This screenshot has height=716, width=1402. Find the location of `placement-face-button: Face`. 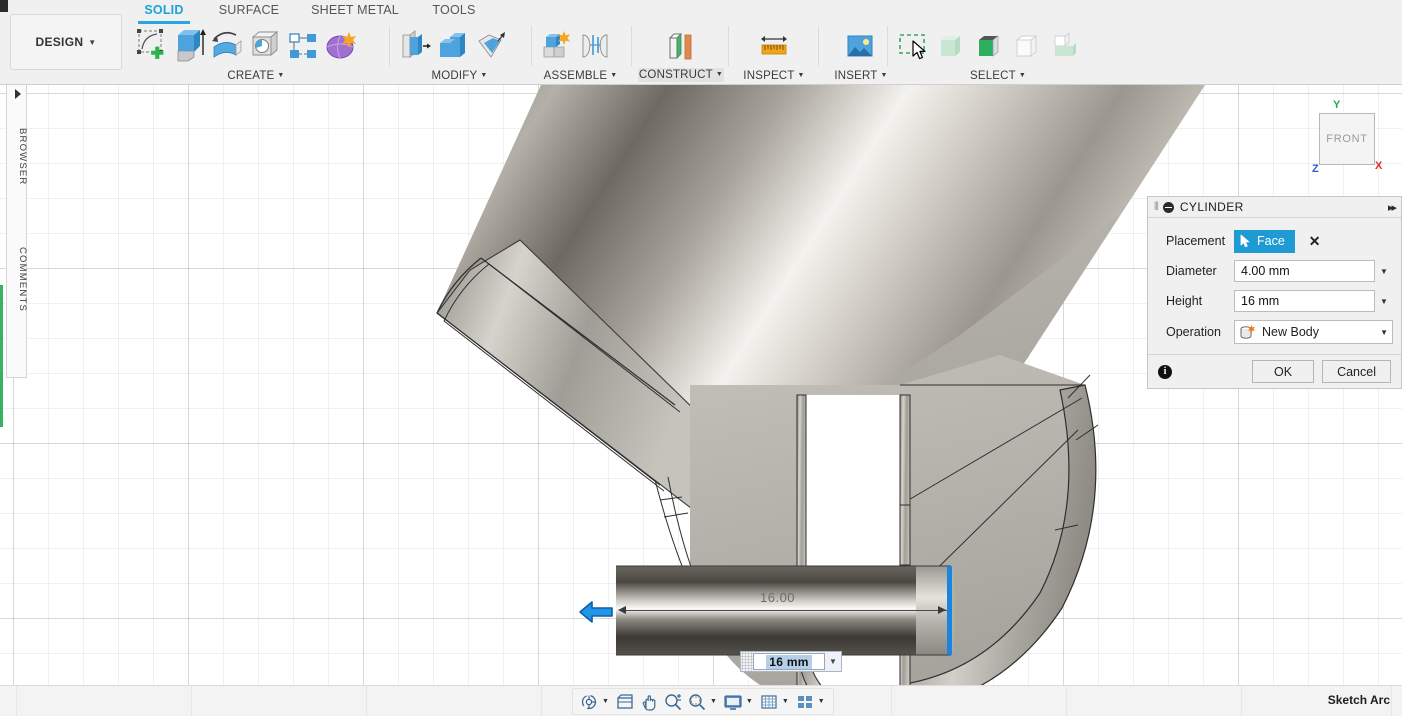

placement-face-button: Face is located at coordinates (1264, 241).